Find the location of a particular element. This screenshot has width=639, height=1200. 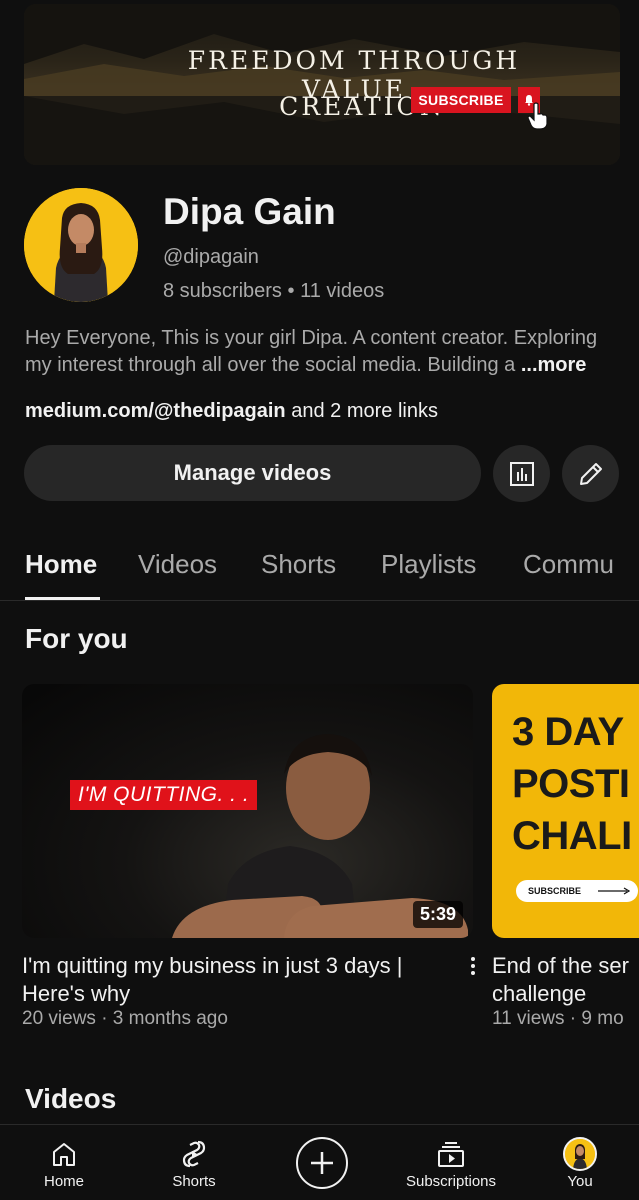

channel-links: medium.com/@thedipagain and 2 more links is located at coordinates (231, 411).